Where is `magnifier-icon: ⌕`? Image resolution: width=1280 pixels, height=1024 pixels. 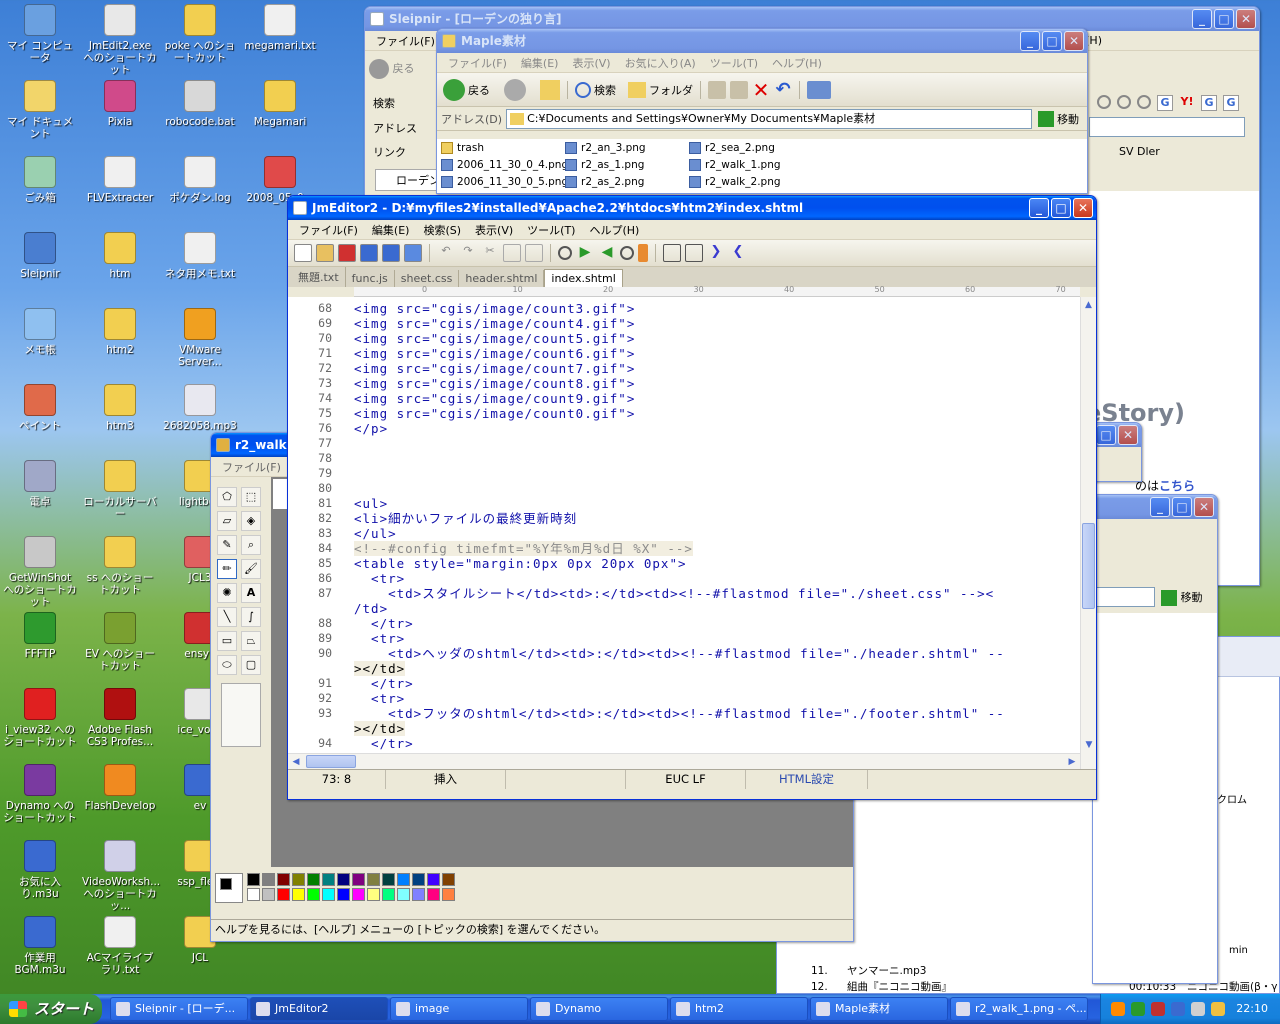
magnifier-icon: ⌕ is located at coordinates (251, 545).